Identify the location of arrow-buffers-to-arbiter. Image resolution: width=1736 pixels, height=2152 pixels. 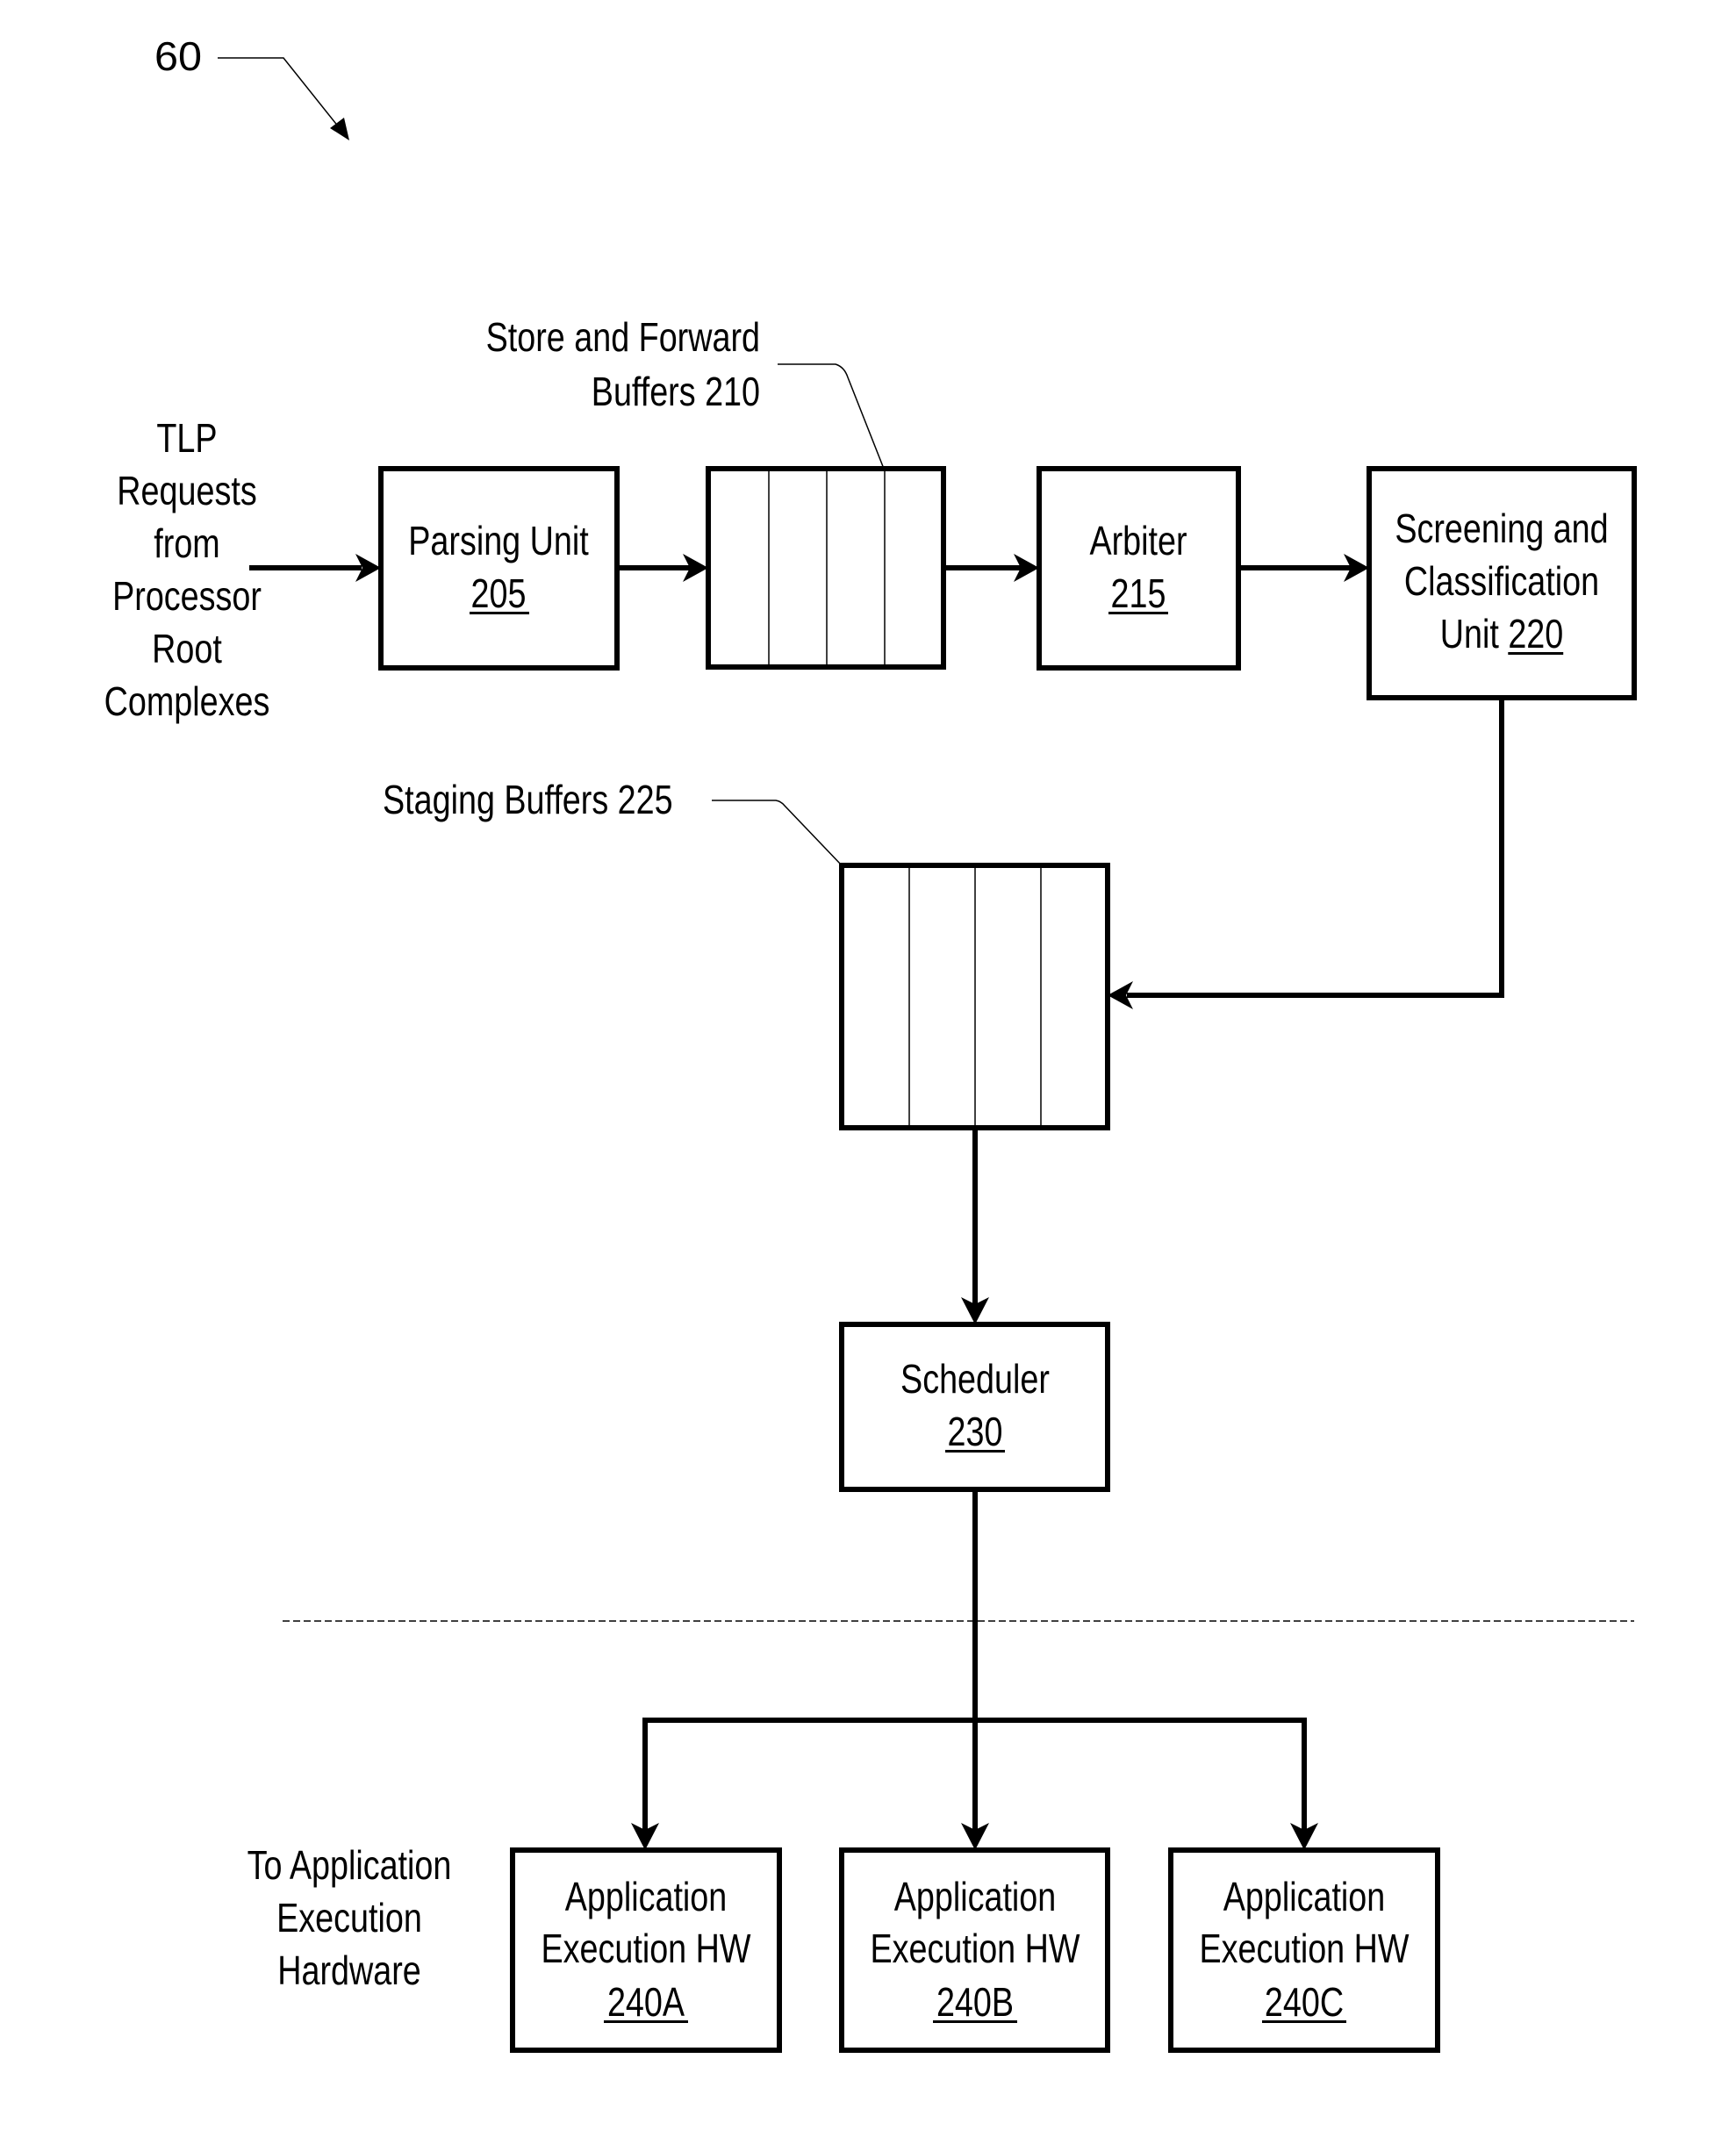
(991, 568).